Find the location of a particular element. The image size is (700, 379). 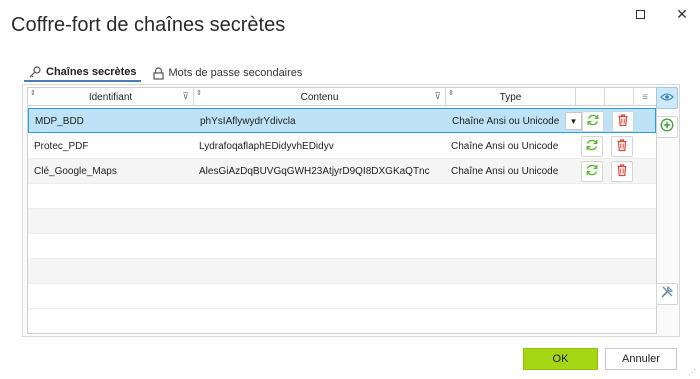

show-content-toggle is located at coordinates (667, 98).